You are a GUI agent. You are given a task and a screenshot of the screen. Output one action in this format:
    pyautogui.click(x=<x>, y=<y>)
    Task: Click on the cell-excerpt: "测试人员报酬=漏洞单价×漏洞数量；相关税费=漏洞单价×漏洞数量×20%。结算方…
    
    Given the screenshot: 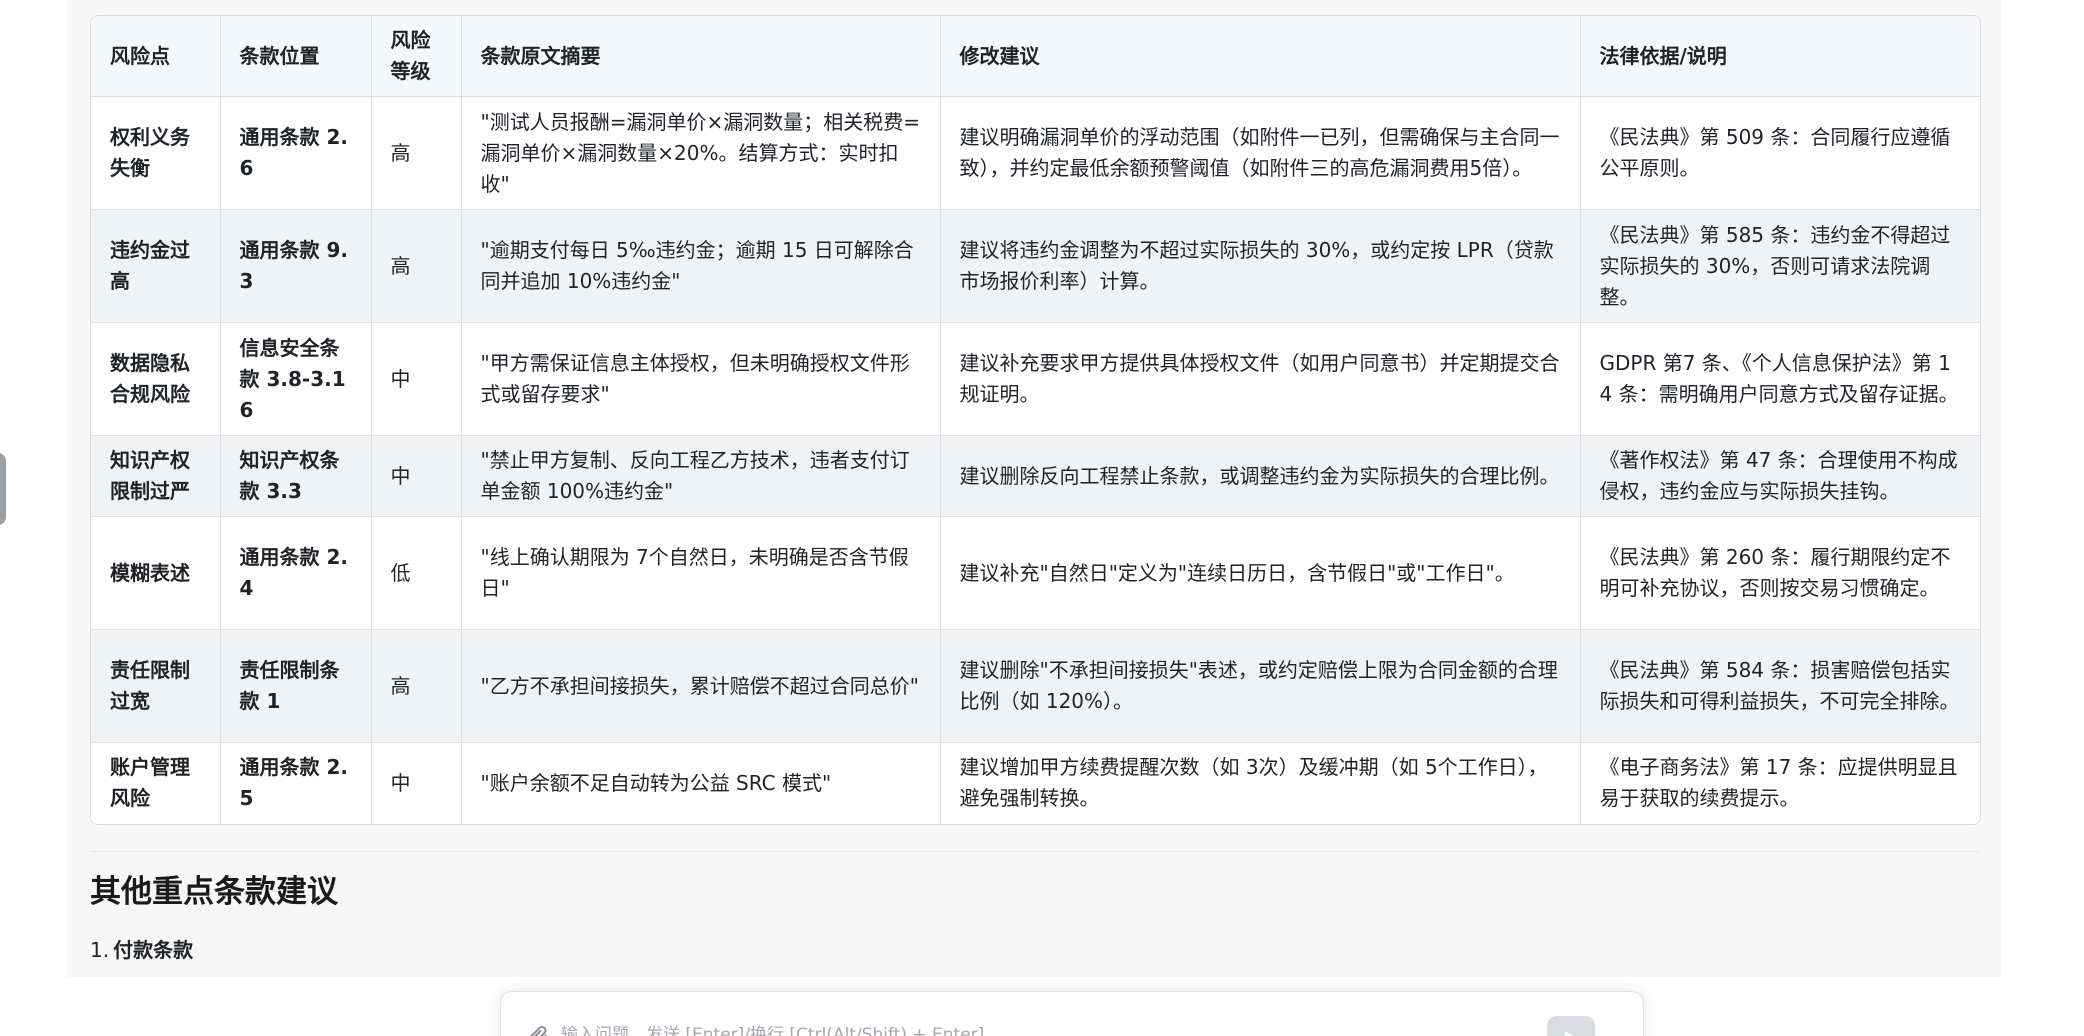 What is the action you would take?
    pyautogui.click(x=701, y=153)
    